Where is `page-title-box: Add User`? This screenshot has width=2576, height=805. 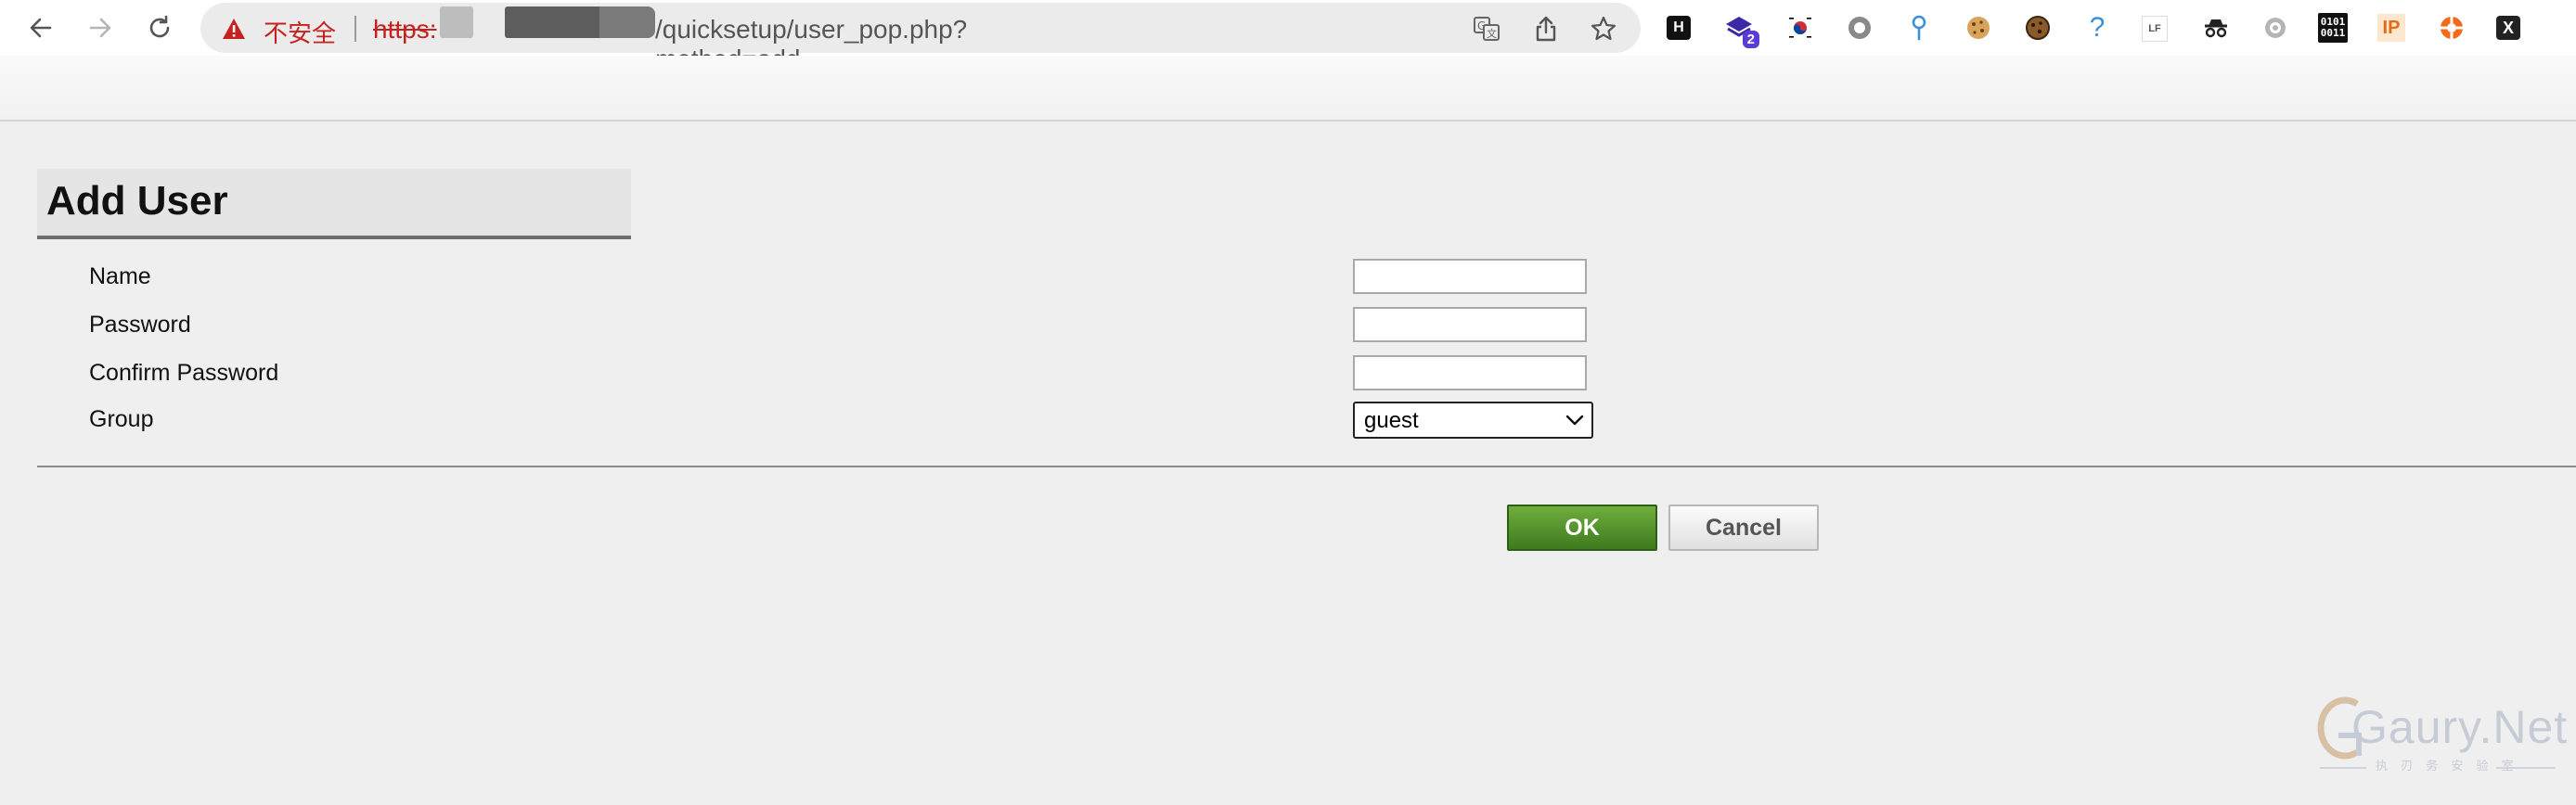
page-title-box: Add User is located at coordinates (334, 204).